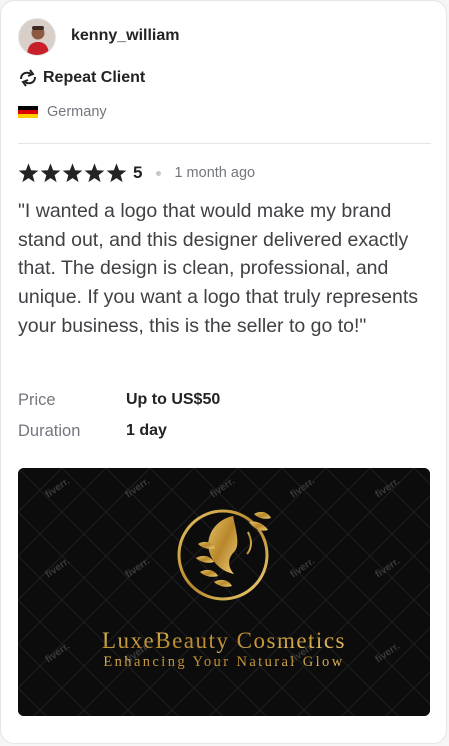 The width and height of the screenshot is (449, 746). I want to click on separator-dot, so click(159, 173).